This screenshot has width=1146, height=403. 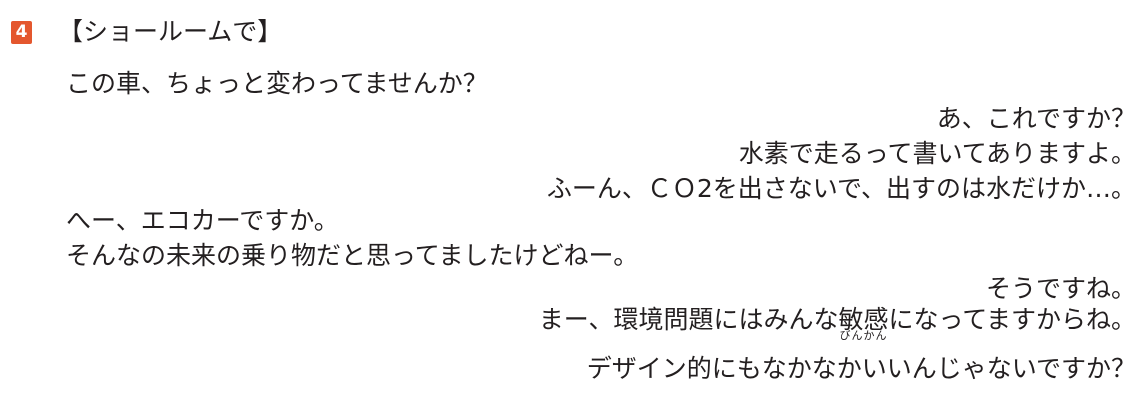 What do you see at coordinates (277, 83) in the screenshot?
I see `dialogue-line-1: この車、ちょっと変わってませんか？` at bounding box center [277, 83].